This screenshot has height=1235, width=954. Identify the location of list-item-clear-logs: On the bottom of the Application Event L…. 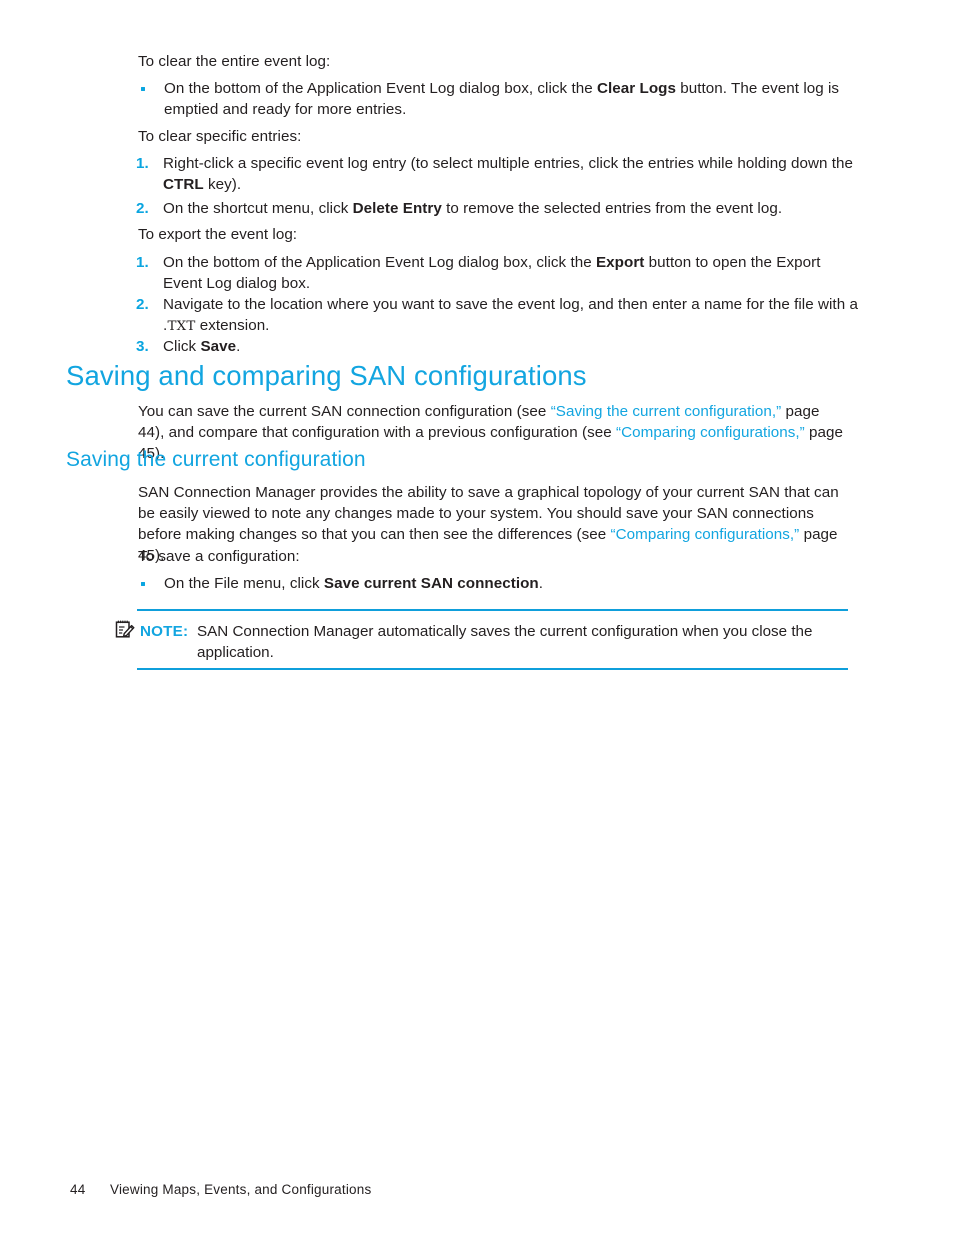
(511, 99).